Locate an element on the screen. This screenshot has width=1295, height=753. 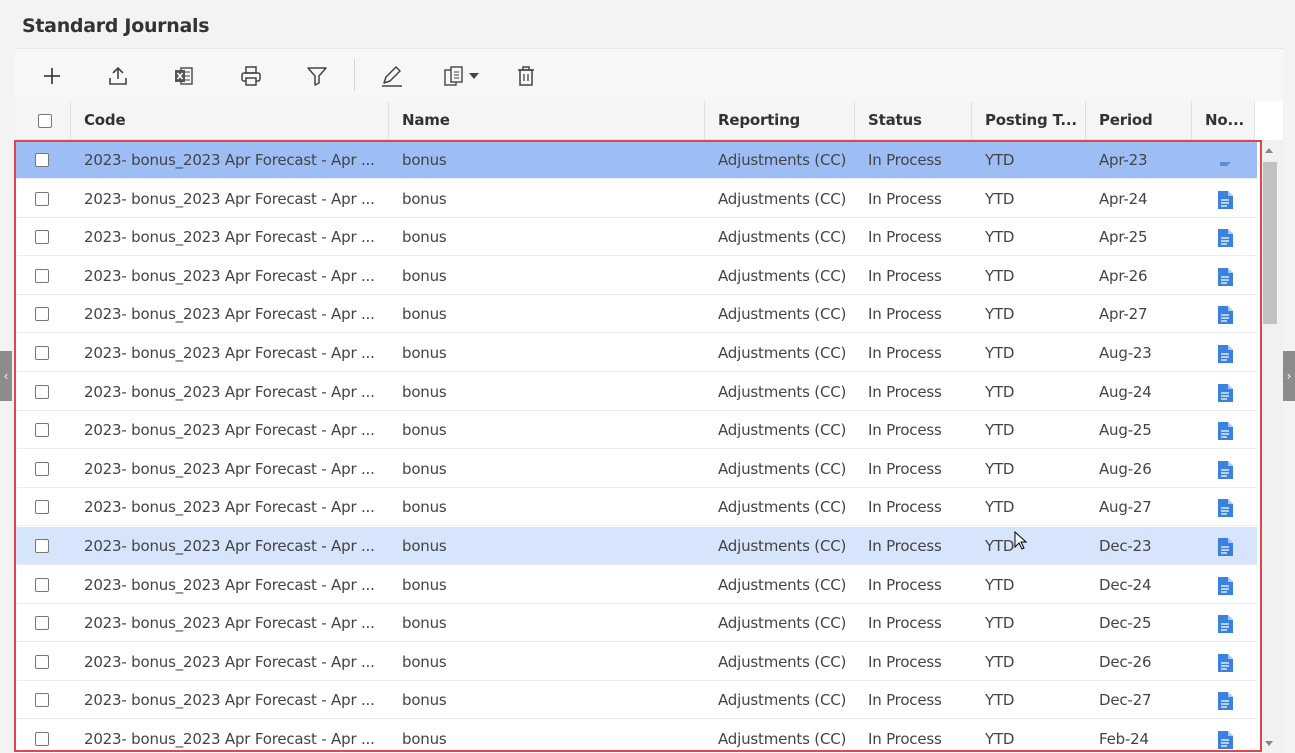
copy-dropdown-button is located at coordinates (461, 76).